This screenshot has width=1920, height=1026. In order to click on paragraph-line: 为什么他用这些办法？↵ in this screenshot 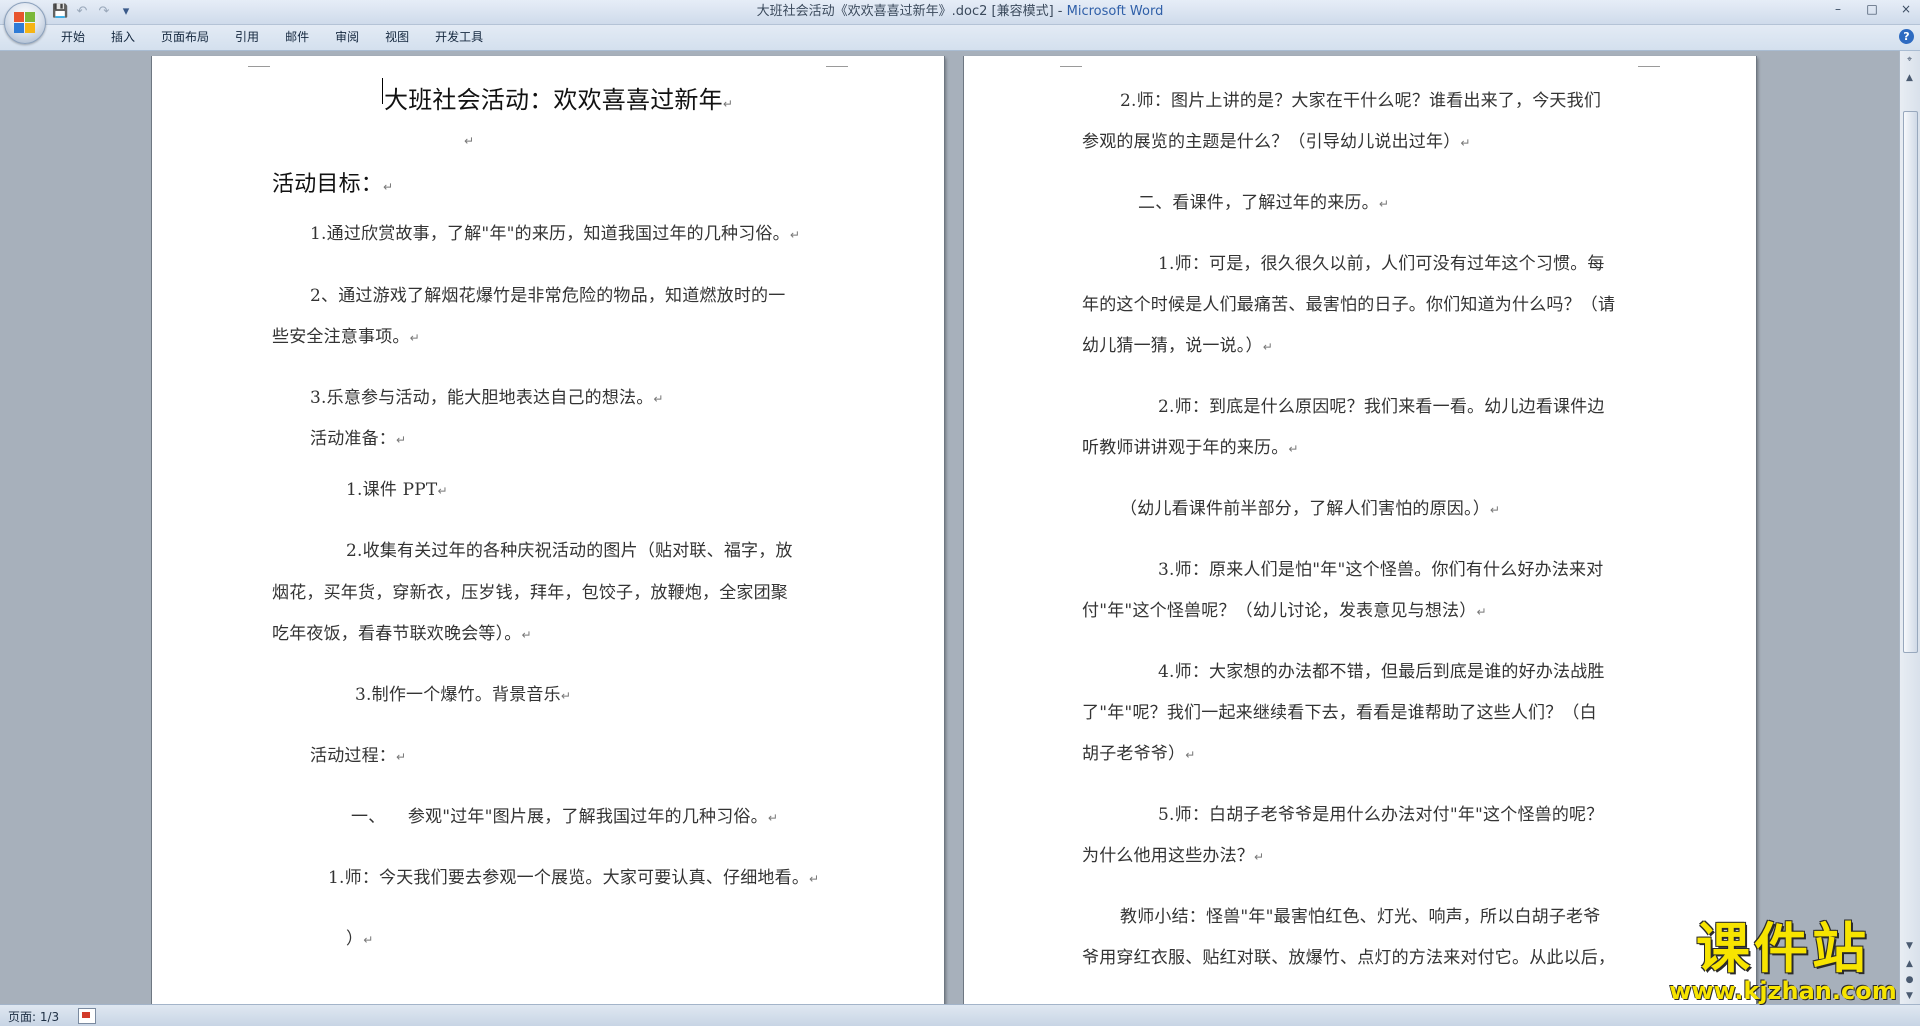, I will do `click(1173, 856)`.